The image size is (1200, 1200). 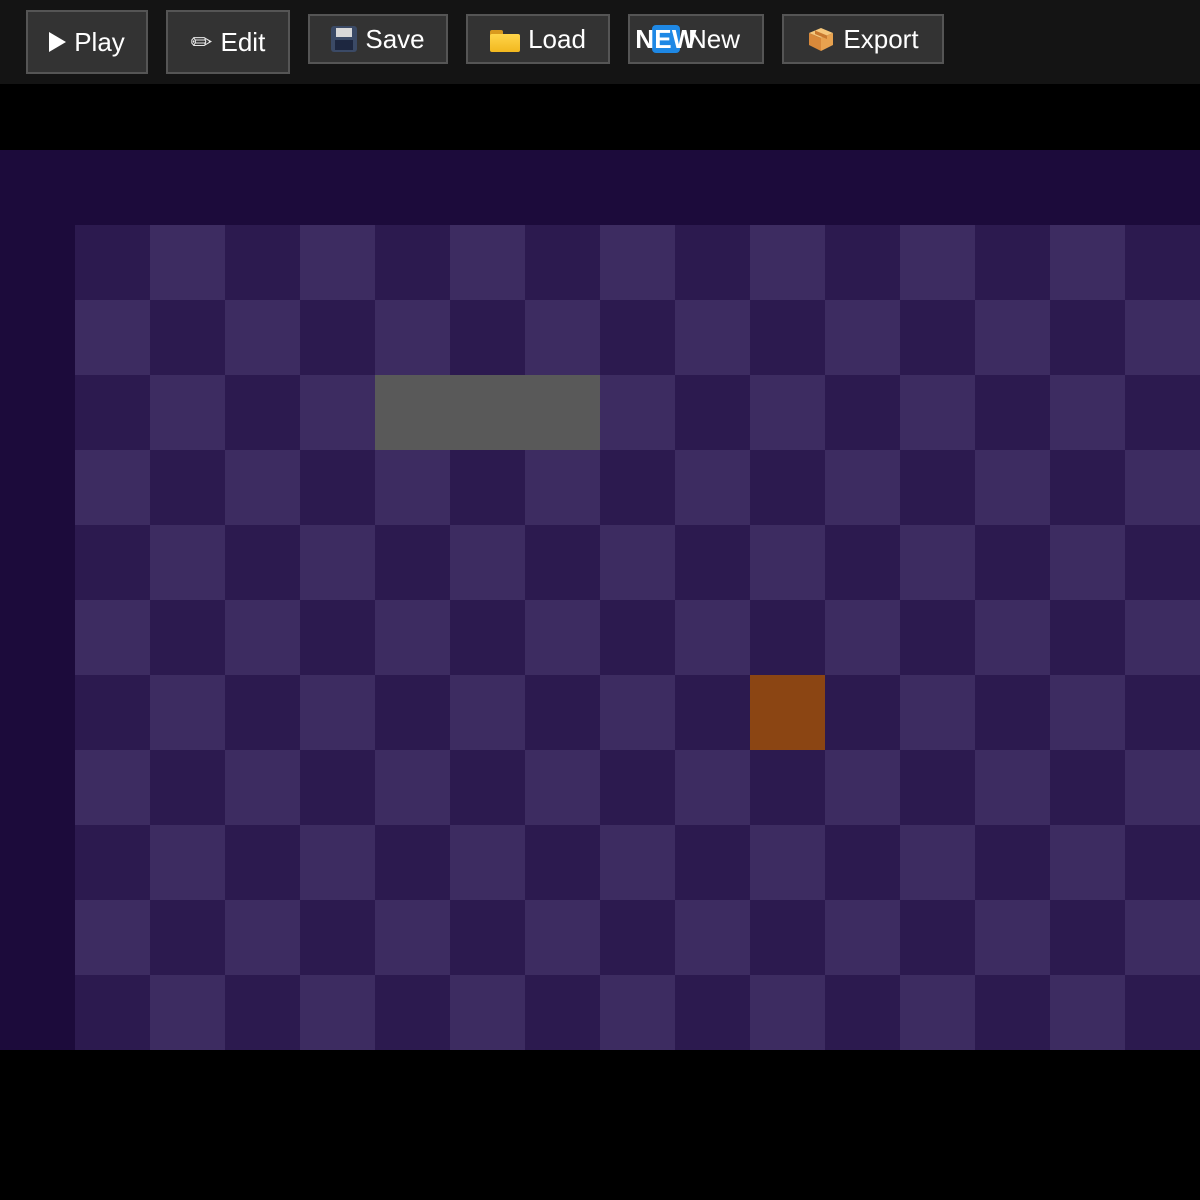 I want to click on export-button: Export, so click(x=863, y=39).